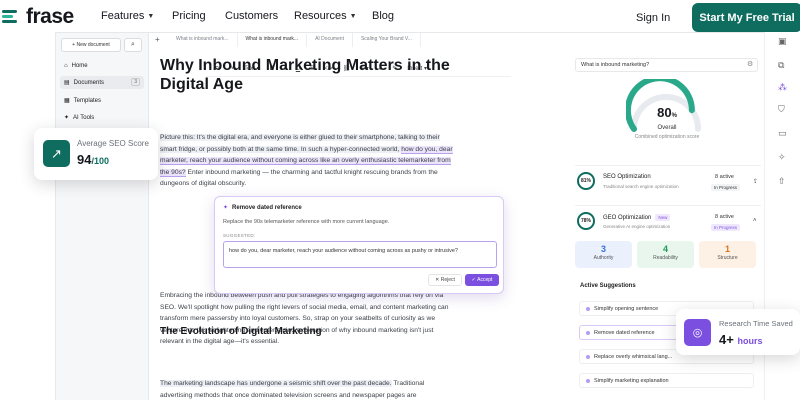 The width and height of the screenshot is (800, 400). I want to click on sidebar-item-ai-tools: ✦ AI Tools, so click(102, 117).